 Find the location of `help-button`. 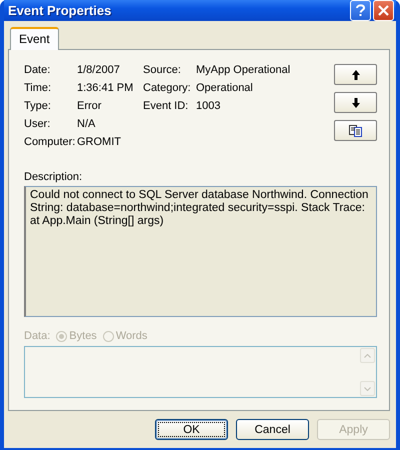

help-button is located at coordinates (360, 10).